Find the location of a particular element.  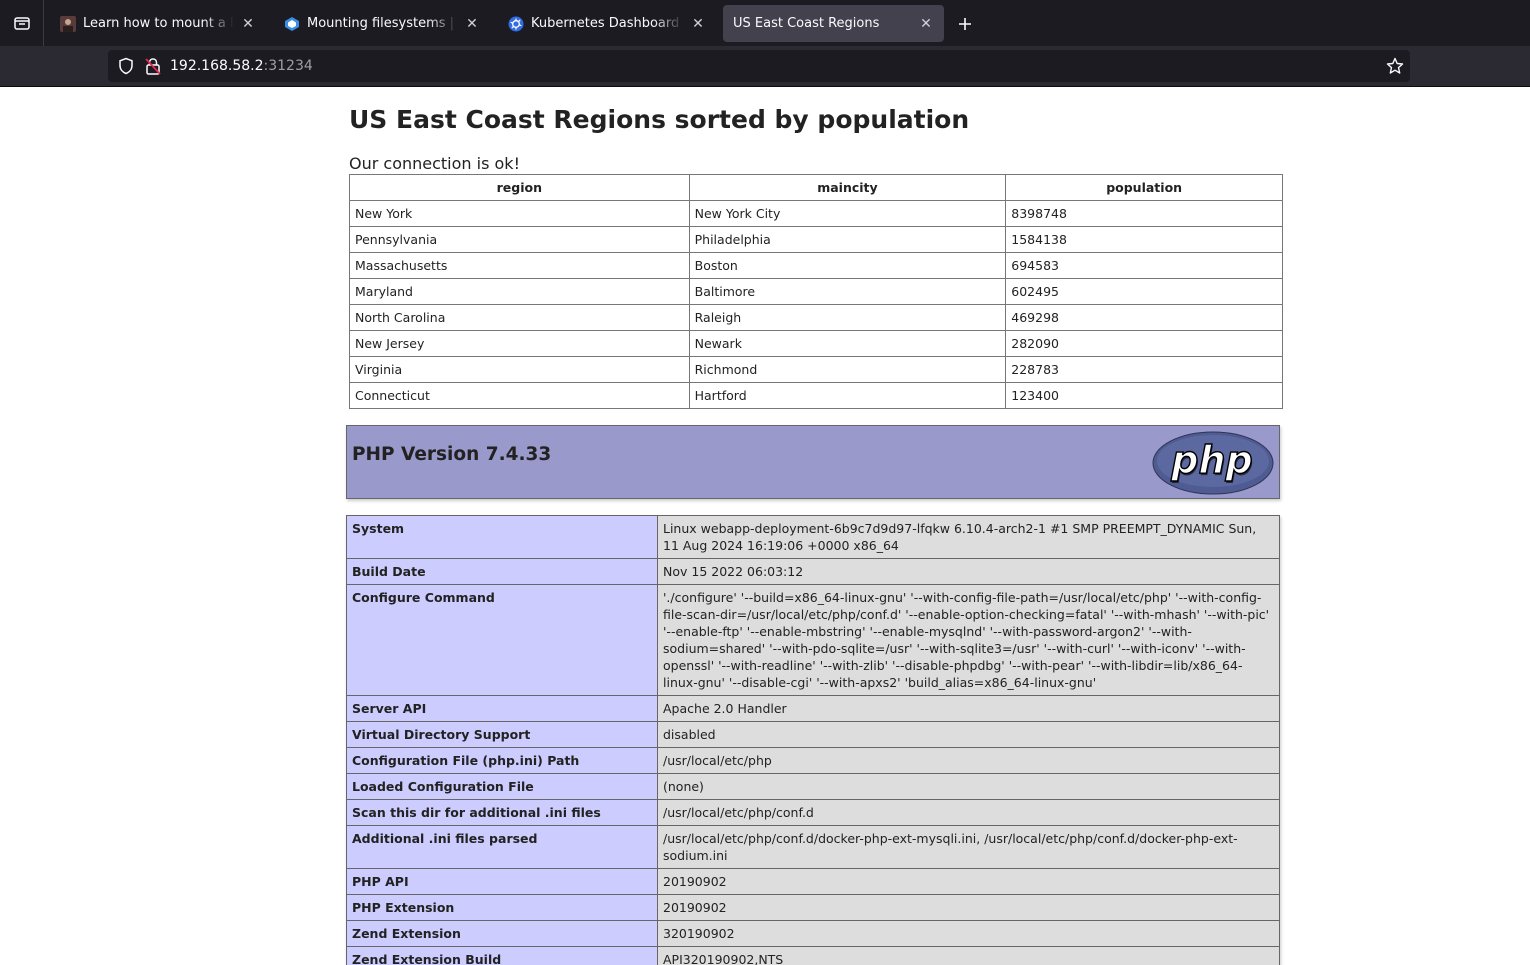

phpinfo-row: PHP Extension 20190902 is located at coordinates (813, 907).